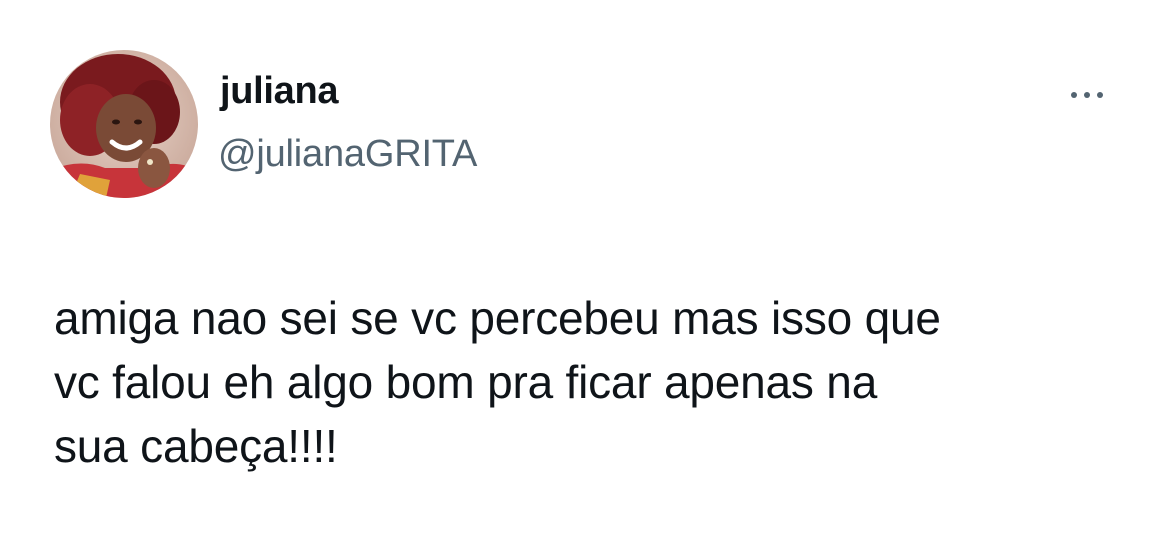  What do you see at coordinates (466, 382) in the screenshot?
I see `tweet-text-line: vc falou eh algo bom pra ficar apenas na` at bounding box center [466, 382].